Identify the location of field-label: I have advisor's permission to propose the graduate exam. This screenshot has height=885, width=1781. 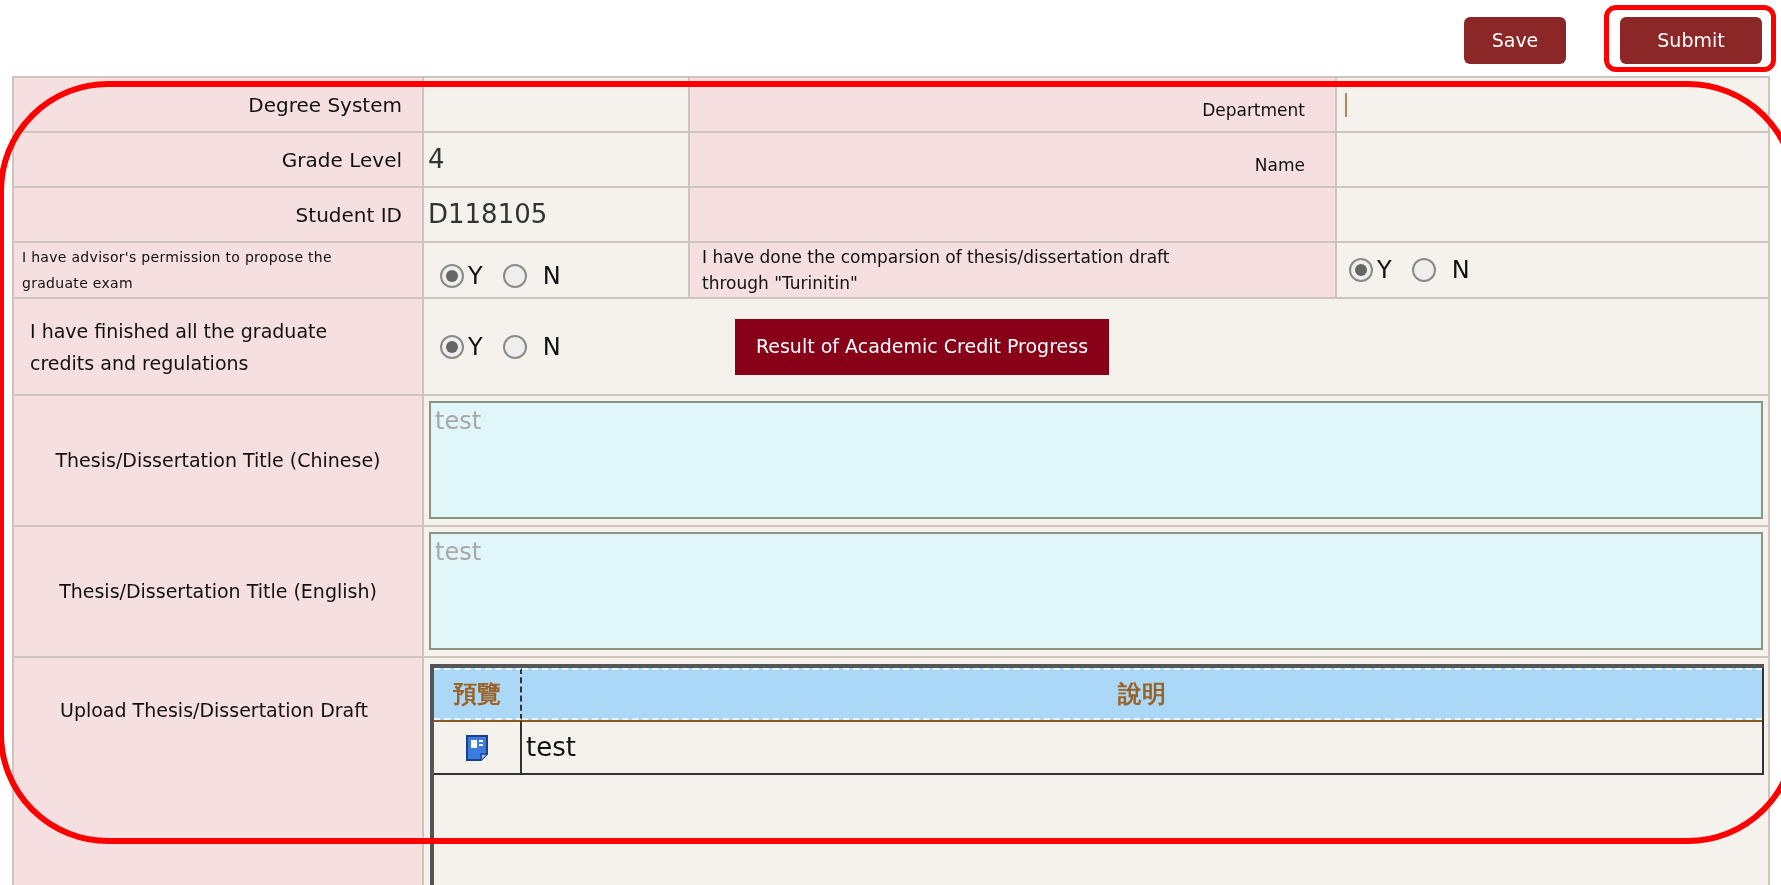
(177, 270).